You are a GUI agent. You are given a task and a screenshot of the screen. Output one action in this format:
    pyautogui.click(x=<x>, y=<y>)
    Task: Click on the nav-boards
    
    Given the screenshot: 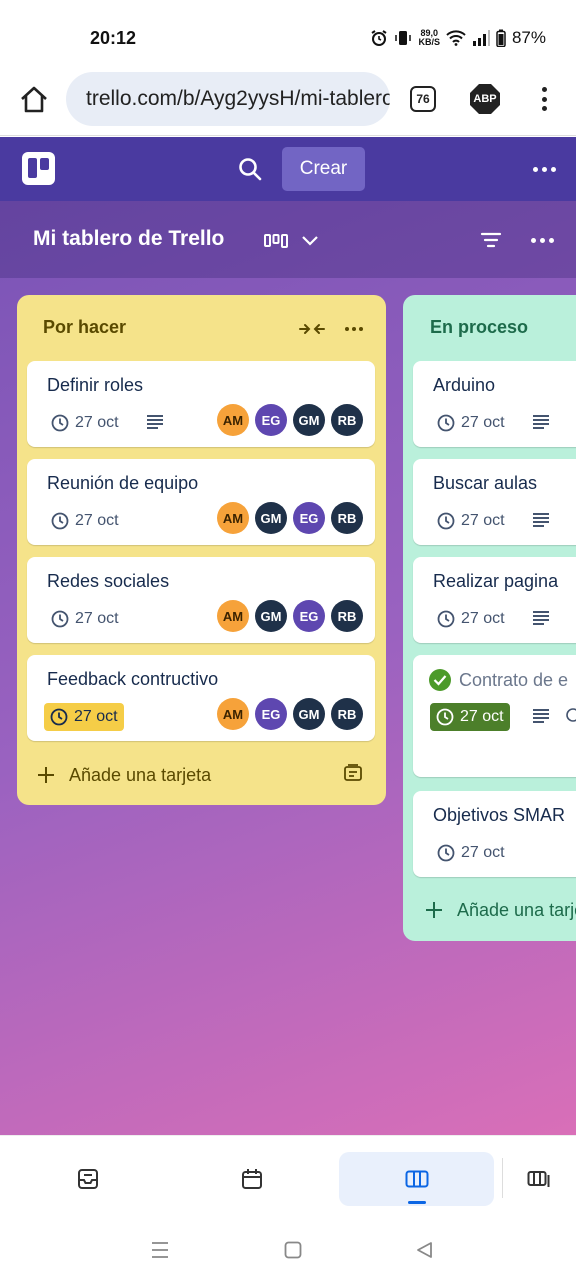 What is the action you would take?
    pyautogui.click(x=416, y=1179)
    